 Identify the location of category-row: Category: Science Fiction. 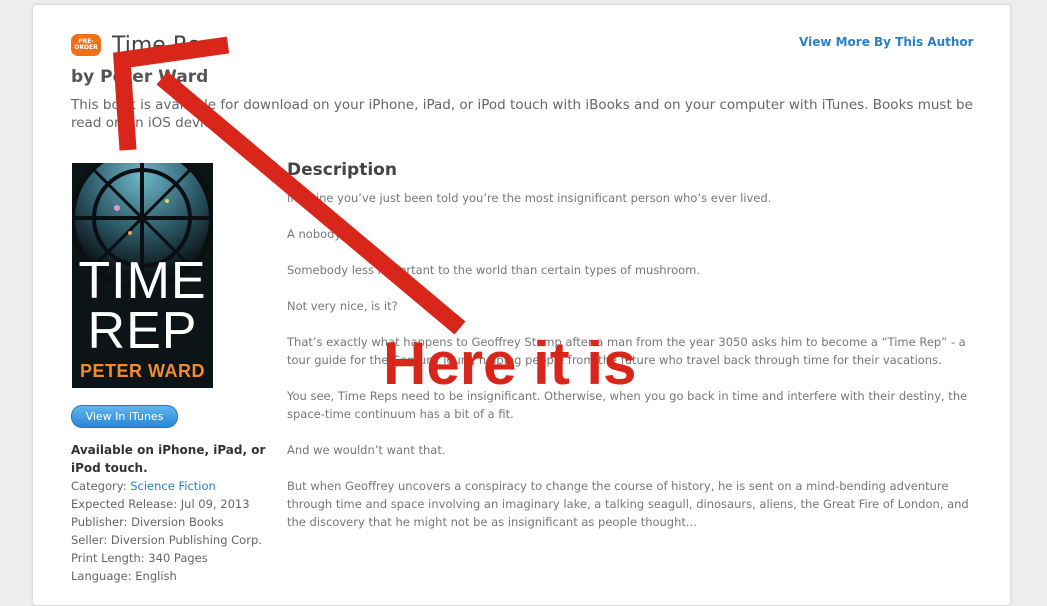
(171, 486).